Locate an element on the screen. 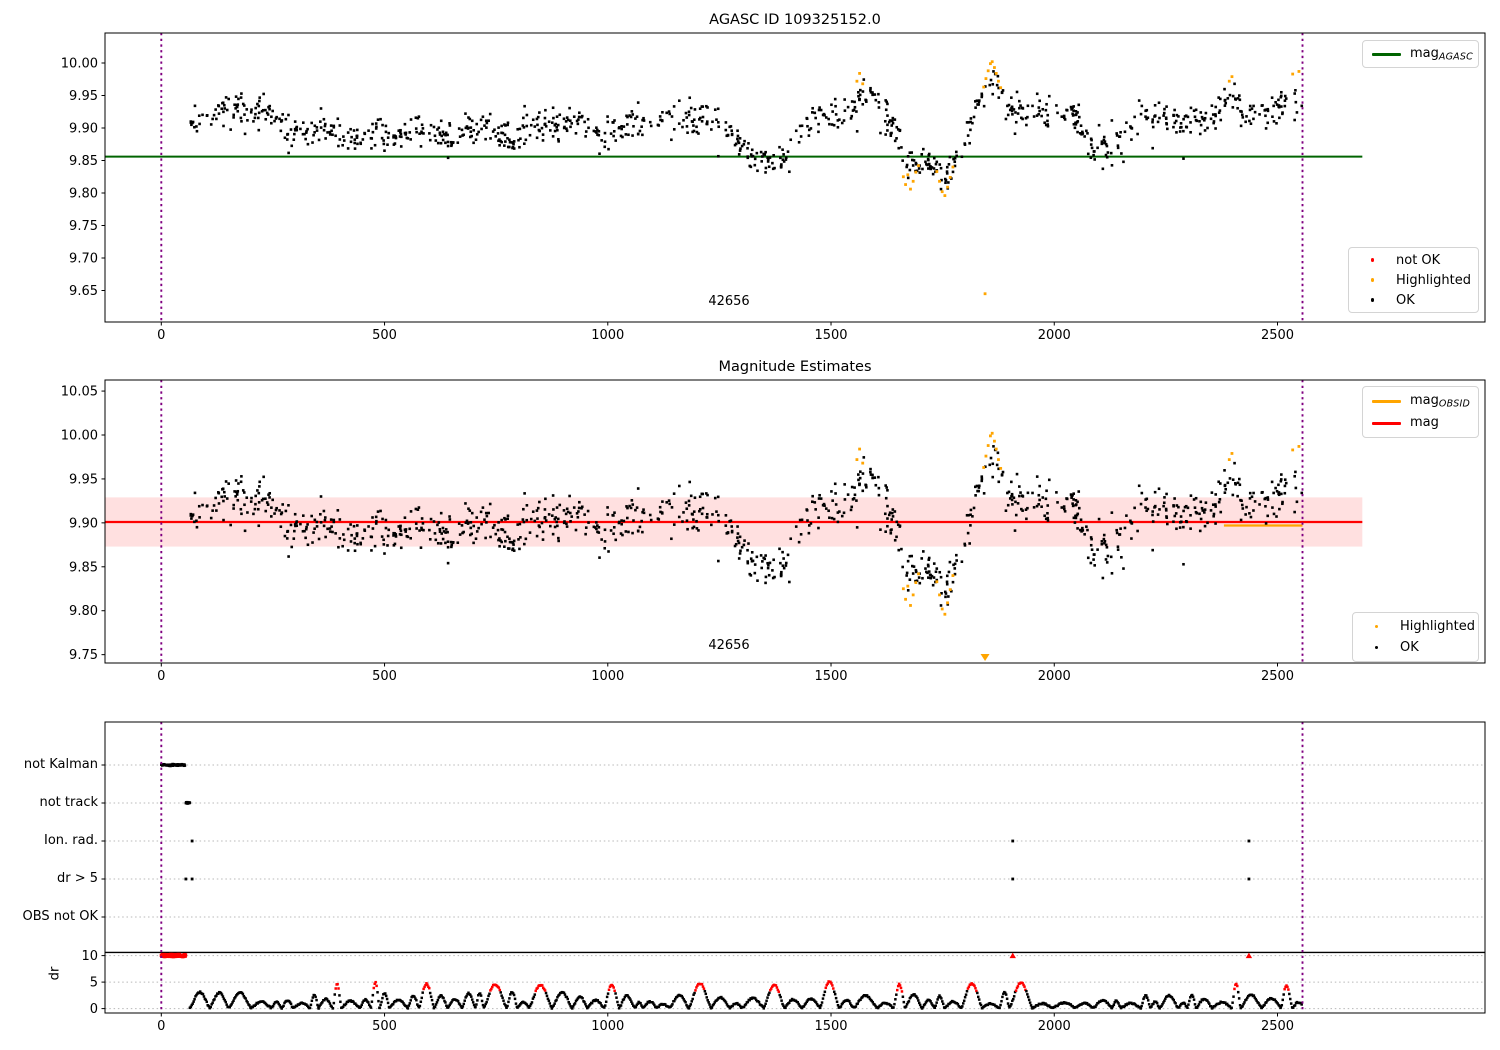  legend-entry-mag: mag is located at coordinates (1420, 423).